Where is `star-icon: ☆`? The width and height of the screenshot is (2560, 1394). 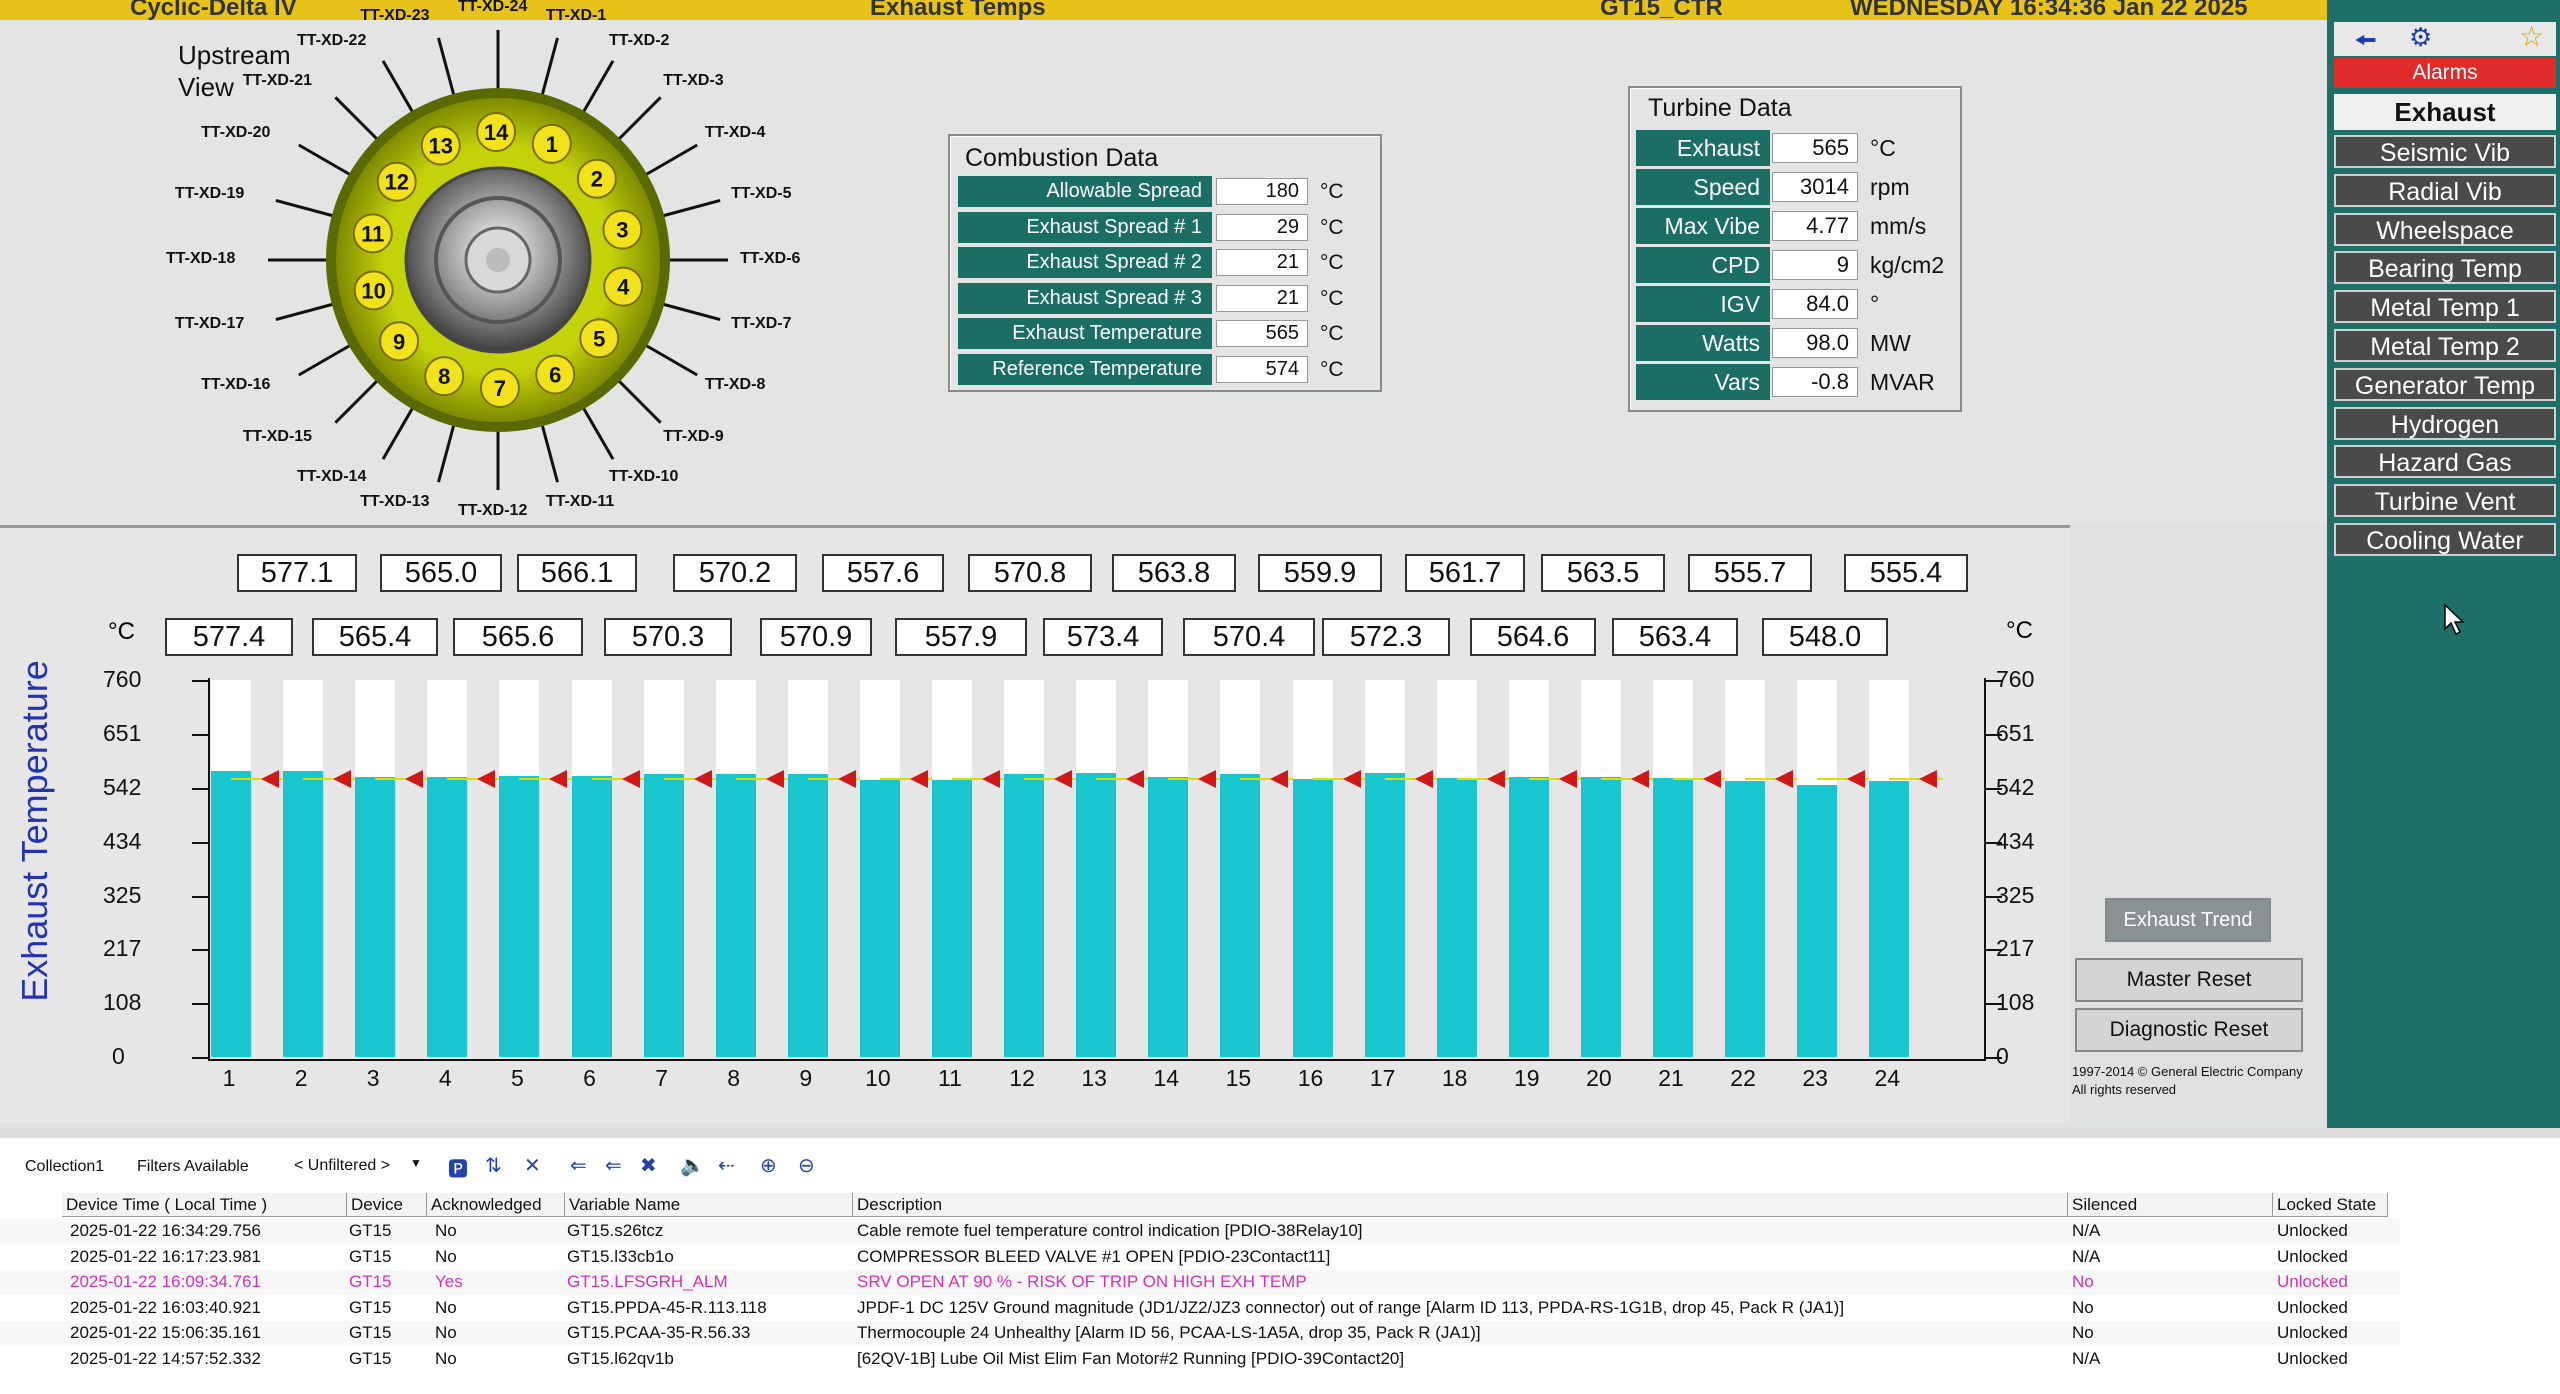
star-icon: ☆ is located at coordinates (2531, 36).